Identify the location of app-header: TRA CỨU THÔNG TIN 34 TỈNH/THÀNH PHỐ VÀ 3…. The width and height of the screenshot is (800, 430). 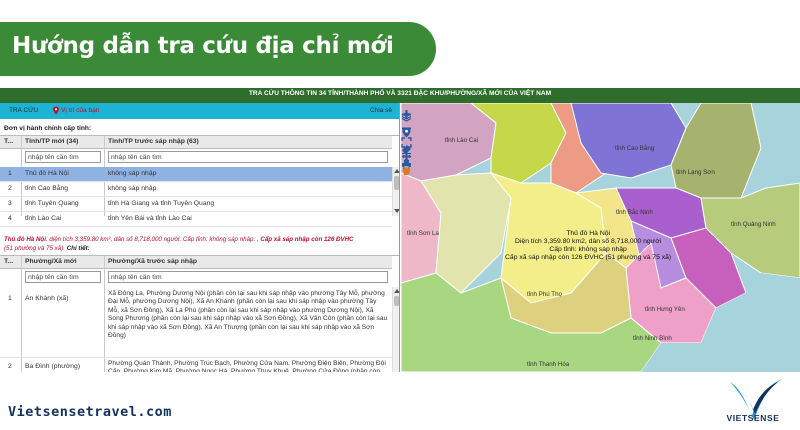
(400, 95).